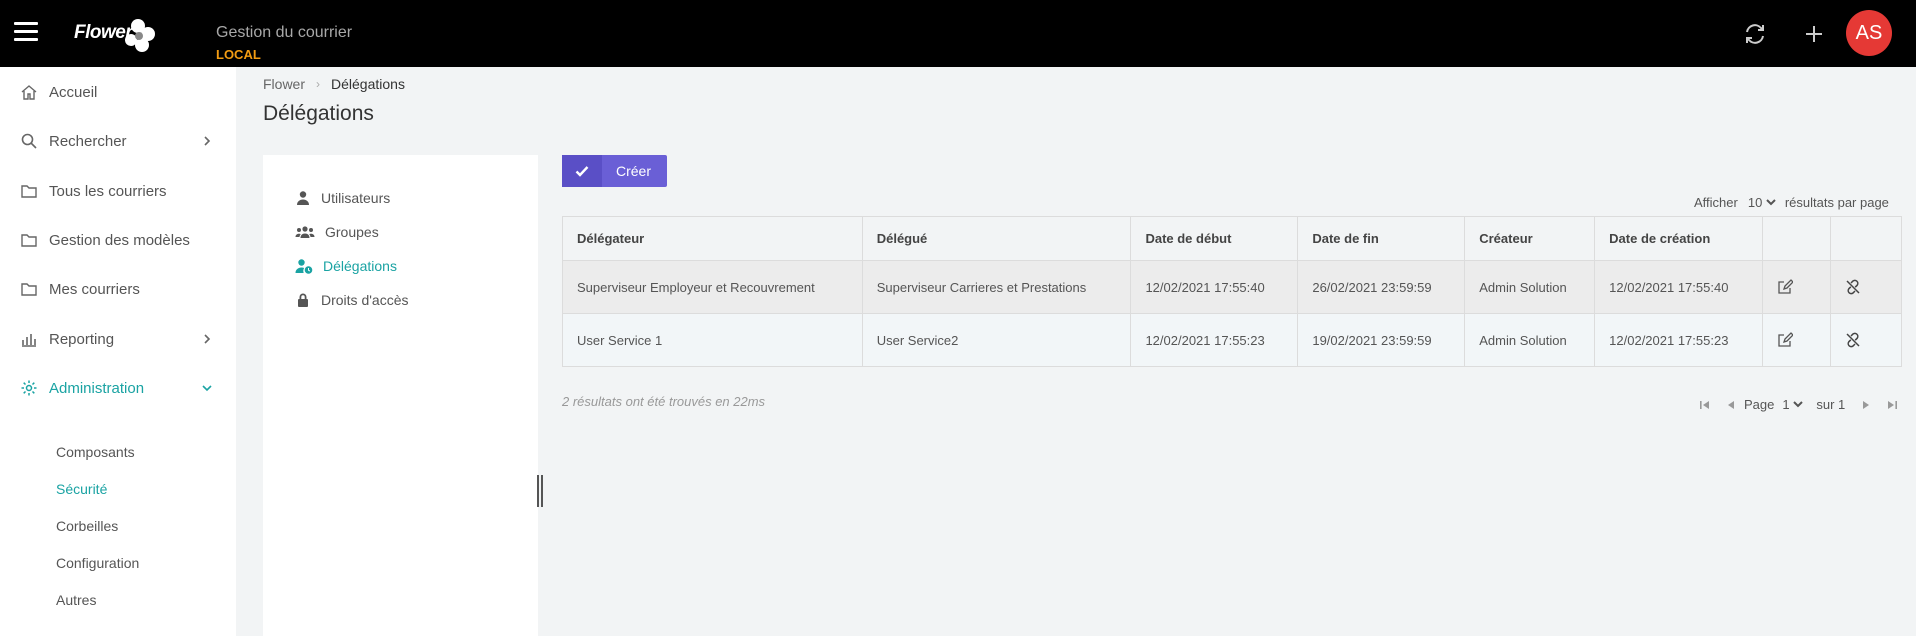 This screenshot has width=1916, height=636. I want to click on sidebar-item-reporting: Reporting, so click(118, 339).